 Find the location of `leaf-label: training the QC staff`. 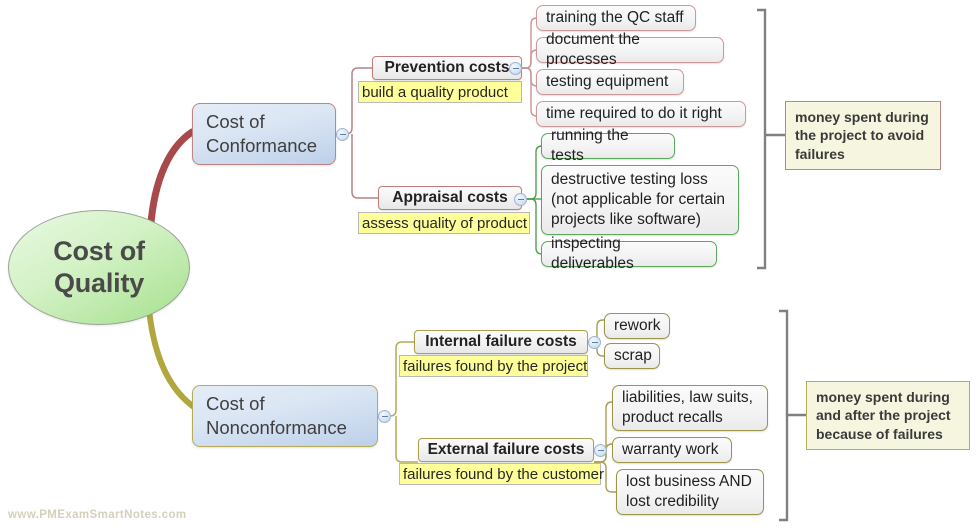

leaf-label: training the QC staff is located at coordinates (615, 17).